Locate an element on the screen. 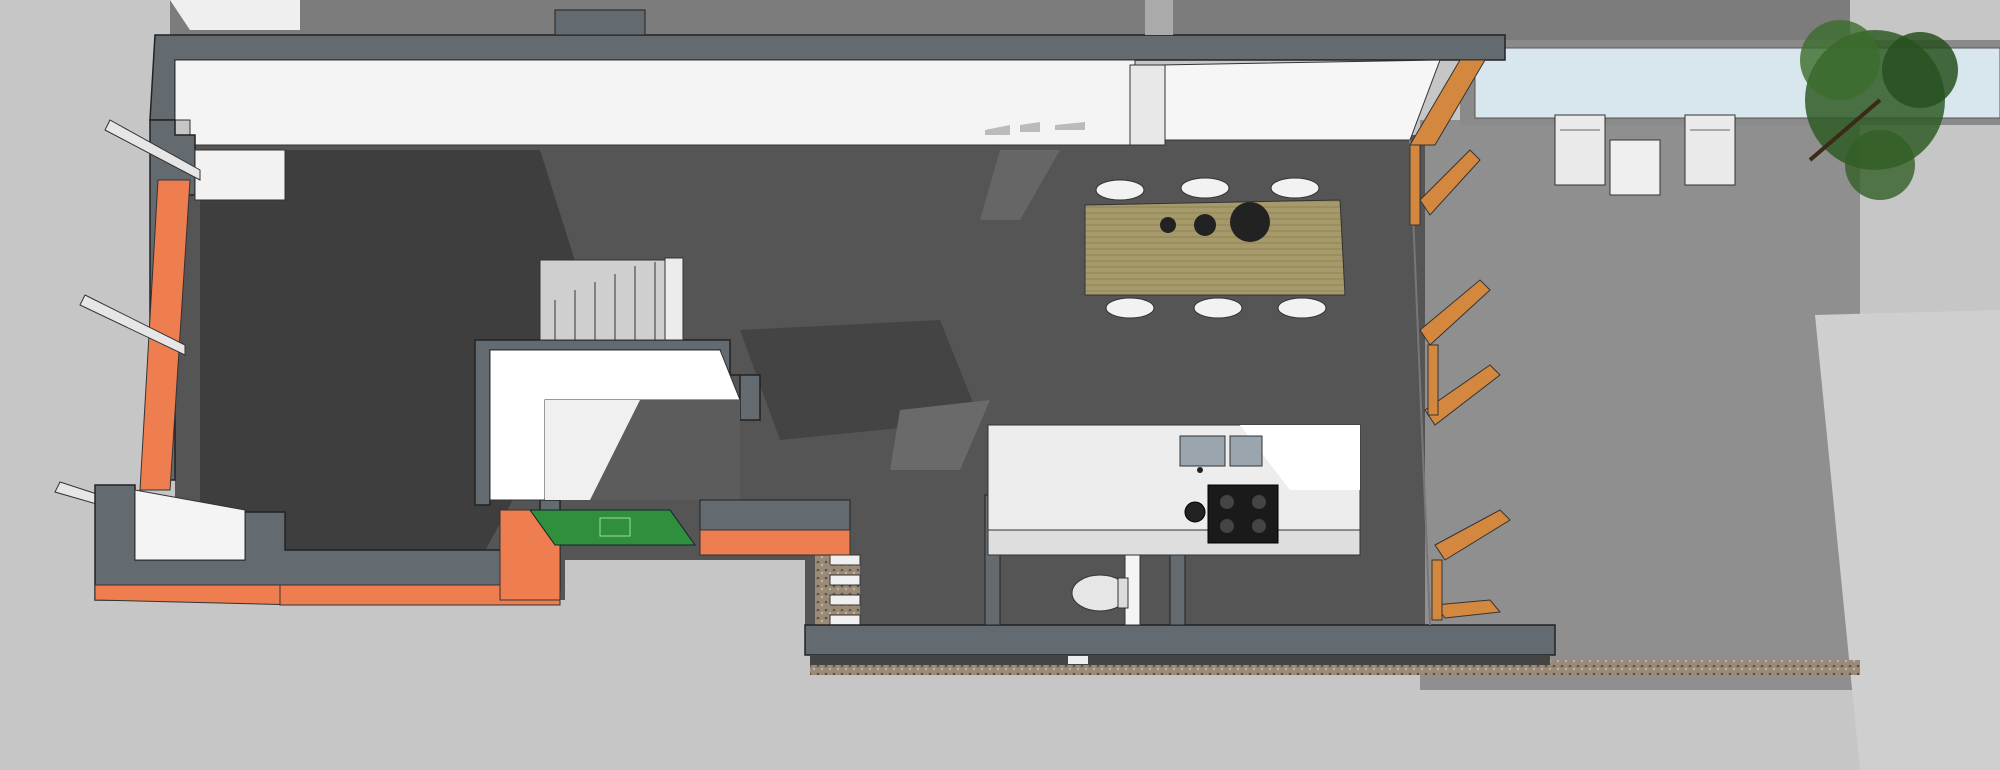 This screenshot has width=2000, height=770. wok-burner is located at coordinates (1195, 512).